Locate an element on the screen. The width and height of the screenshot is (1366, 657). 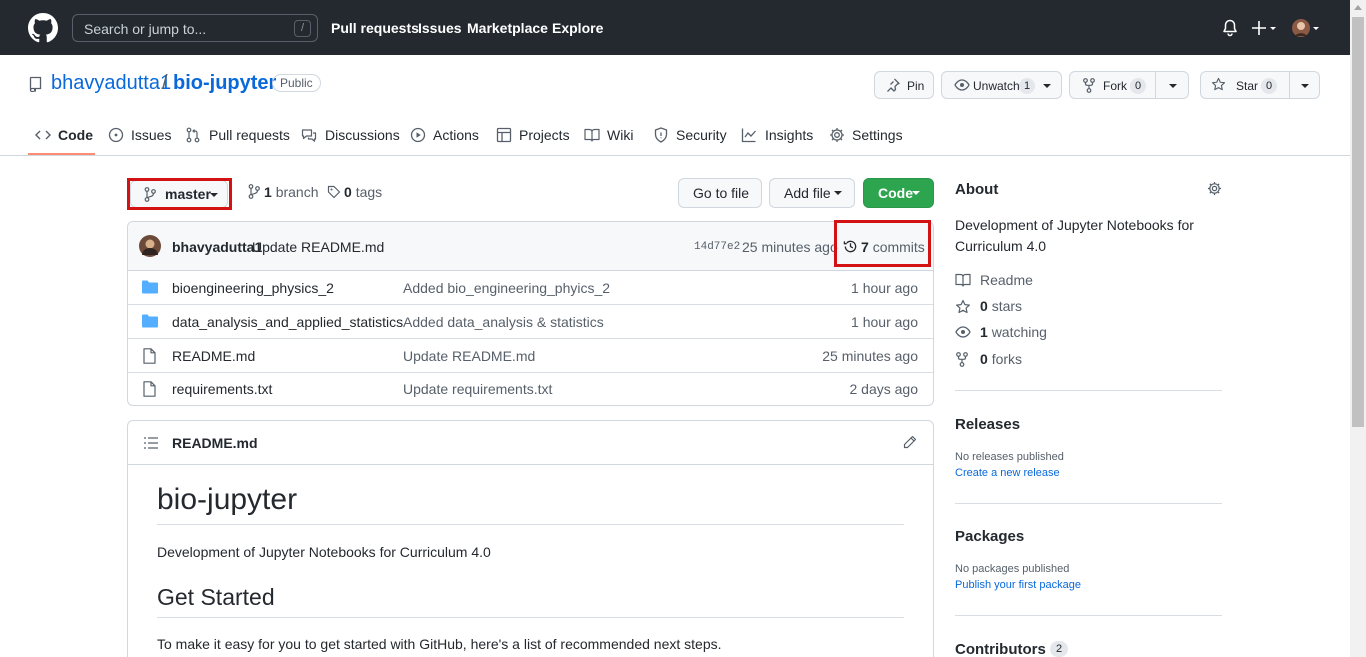
issue-icon is located at coordinates (116, 135).